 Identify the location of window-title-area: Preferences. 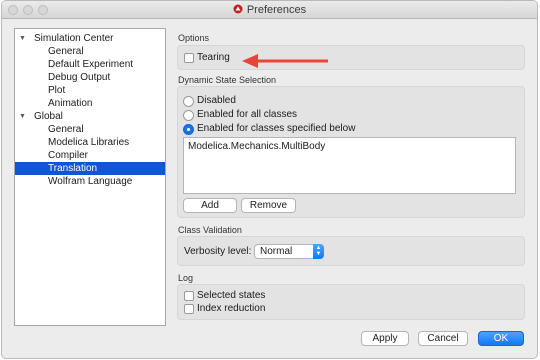
(269, 10).